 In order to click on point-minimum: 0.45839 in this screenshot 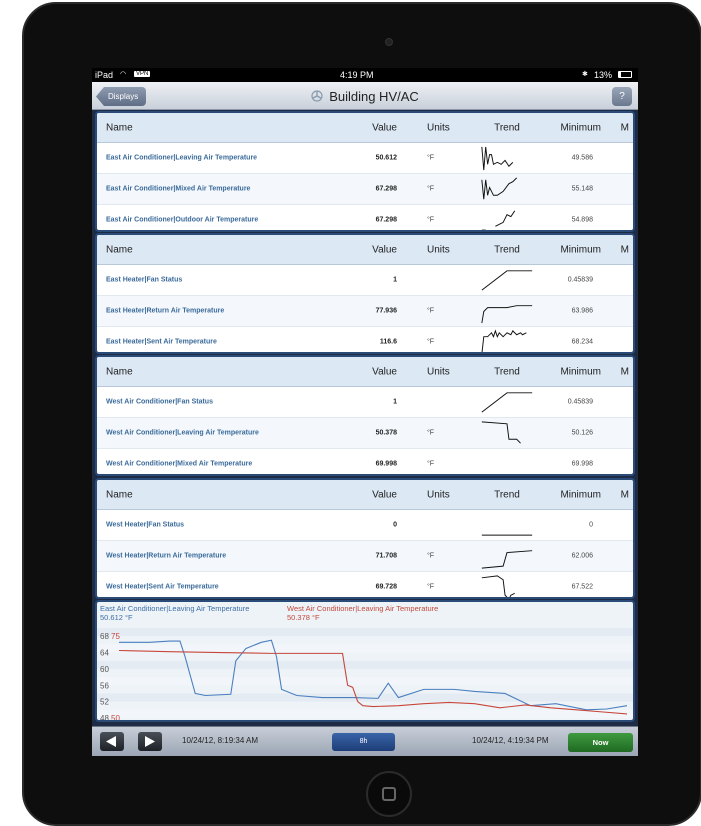, I will do `click(580, 280)`.